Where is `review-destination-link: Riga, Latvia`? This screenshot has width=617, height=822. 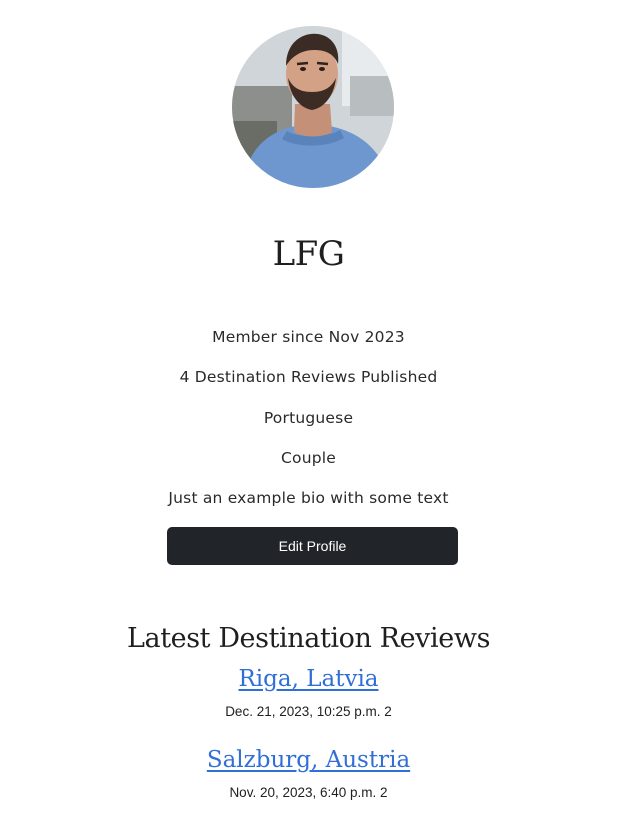
review-destination-link: Riga, Latvia is located at coordinates (308, 679).